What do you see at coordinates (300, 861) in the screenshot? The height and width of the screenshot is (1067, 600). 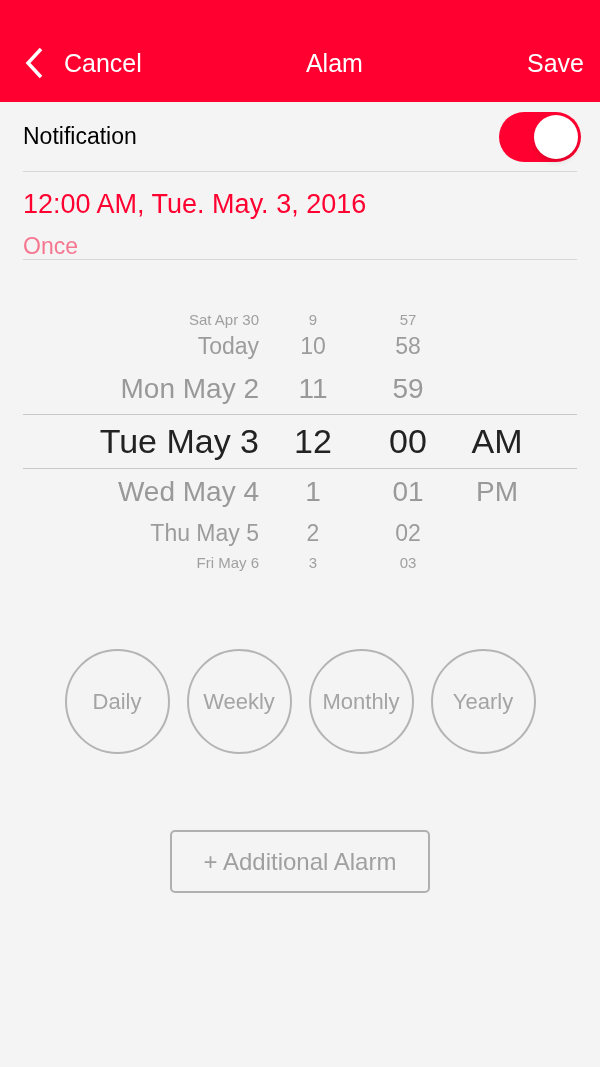 I see `additional-alarm-button: + Additional Alarm` at bounding box center [300, 861].